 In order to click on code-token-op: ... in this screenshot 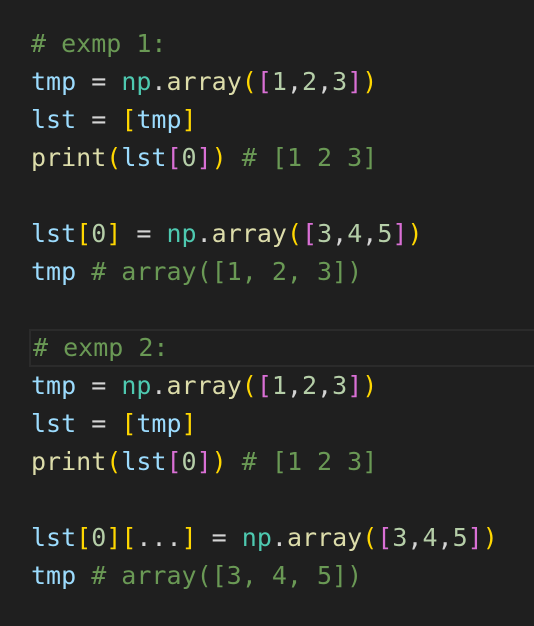, I will do `click(159, 537)`.